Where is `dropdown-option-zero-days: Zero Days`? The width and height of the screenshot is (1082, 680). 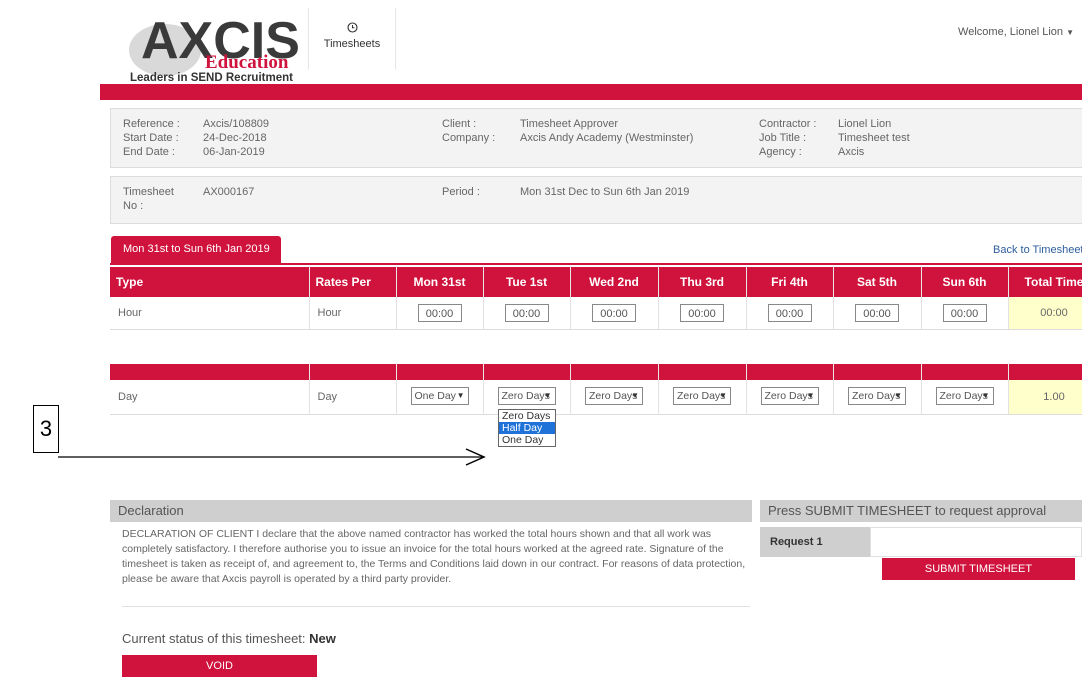
dropdown-option-zero-days: Zero Days is located at coordinates (527, 416).